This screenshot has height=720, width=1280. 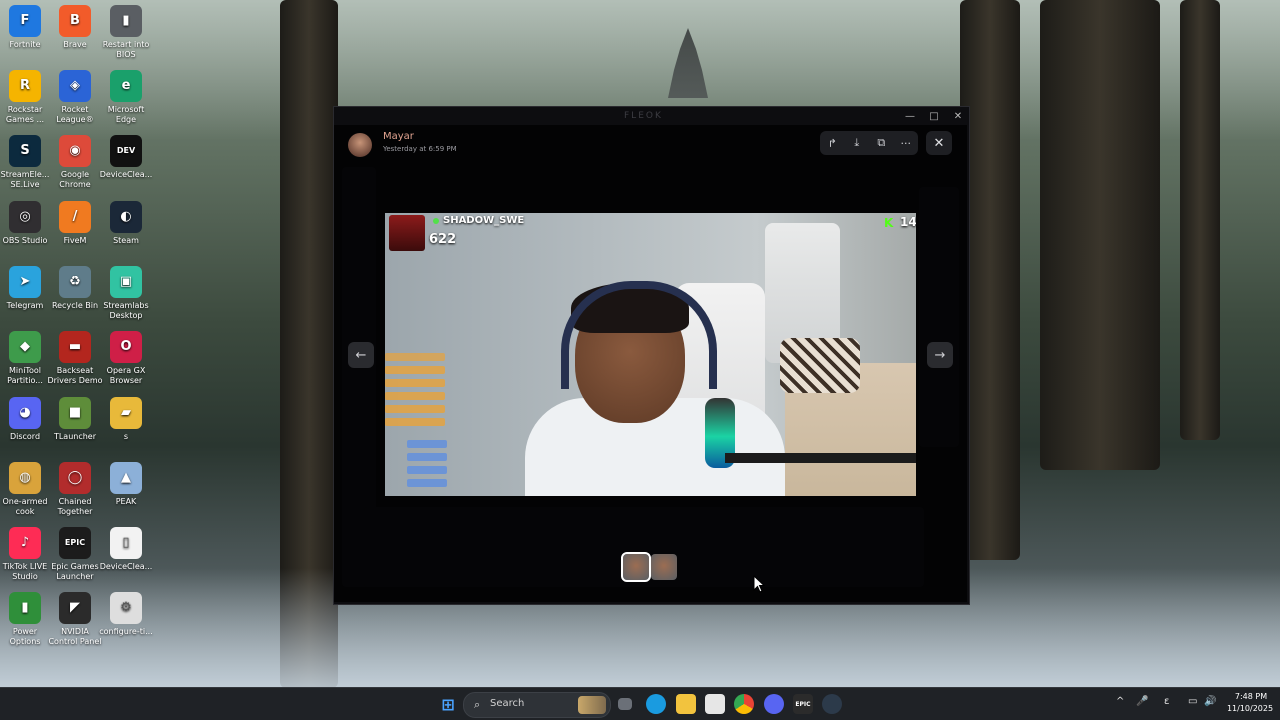 What do you see at coordinates (126, 151) in the screenshot?
I see `desktop-icon-image: DEV` at bounding box center [126, 151].